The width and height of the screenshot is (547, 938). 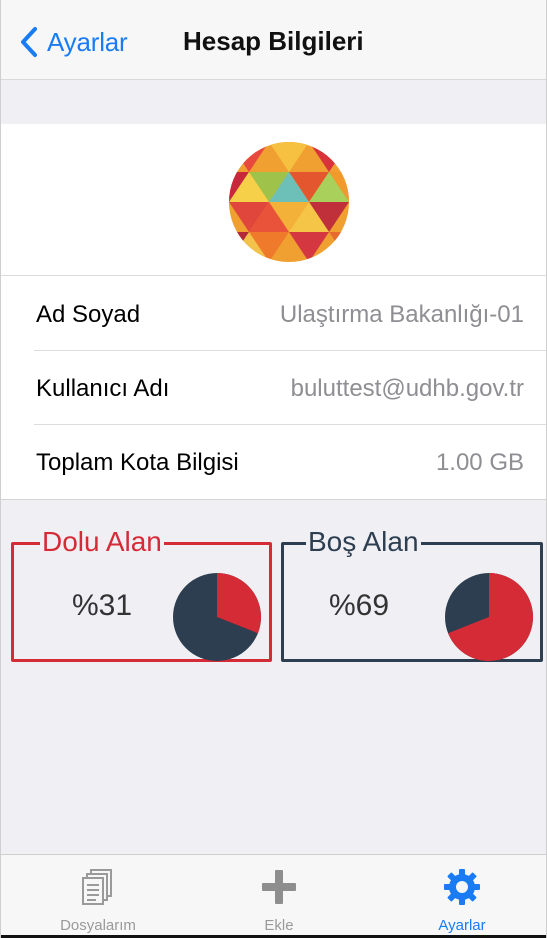 I want to click on avatar, so click(x=289, y=202).